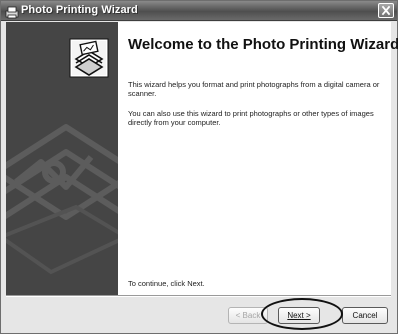 This screenshot has height=334, width=398. I want to click on close-icon, so click(386, 10).